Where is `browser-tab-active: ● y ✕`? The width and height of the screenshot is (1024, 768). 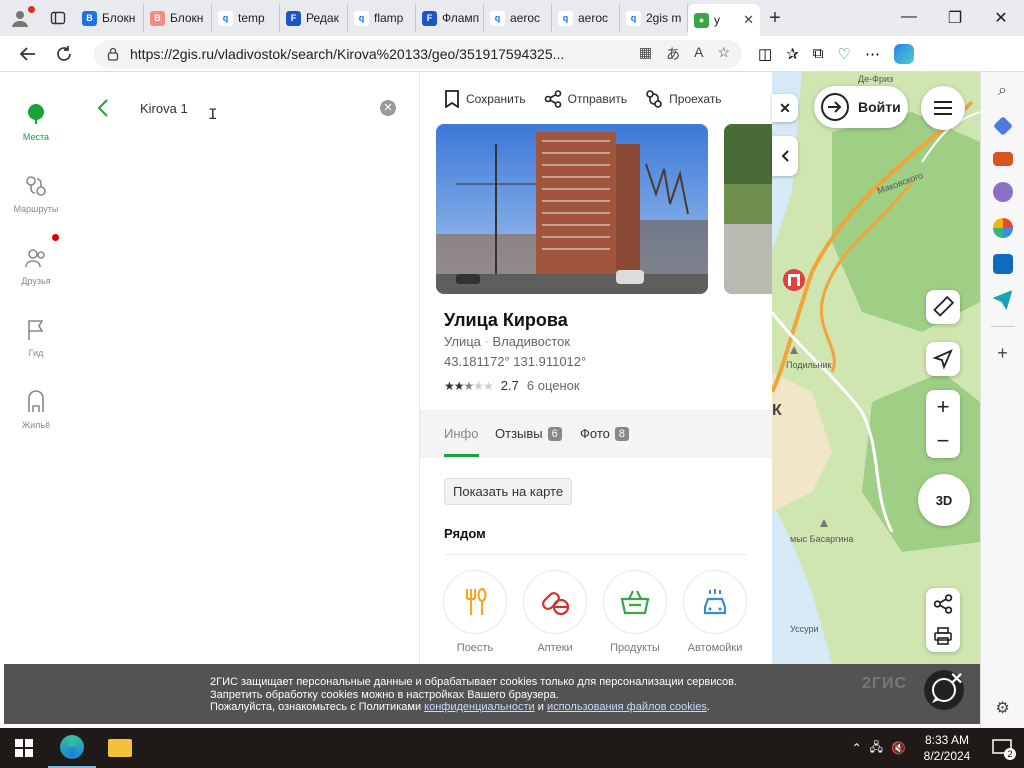 browser-tab-active: ● y ✕ is located at coordinates (724, 20).